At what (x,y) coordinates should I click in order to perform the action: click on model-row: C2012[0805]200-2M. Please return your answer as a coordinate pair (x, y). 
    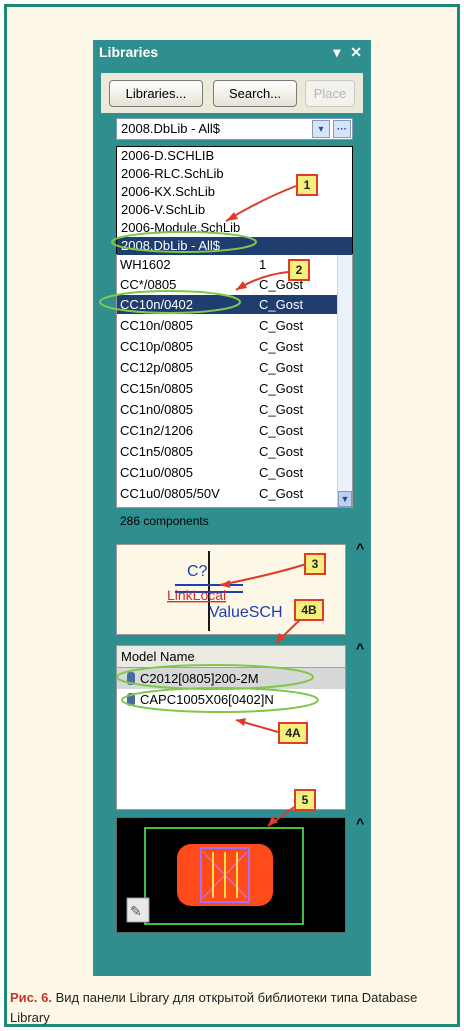
    Looking at the image, I should click on (231, 678).